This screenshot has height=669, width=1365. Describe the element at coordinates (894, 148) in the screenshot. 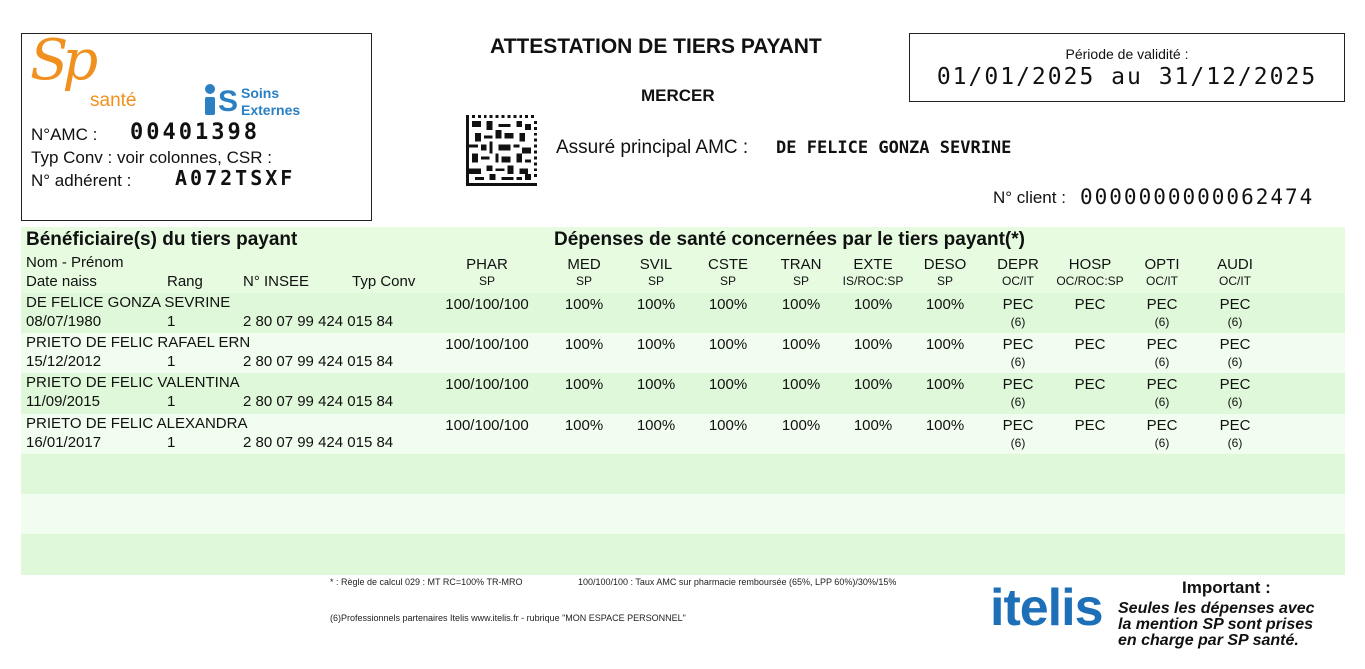

I see `assure-name: DE FELICE GONZA SEVRINE` at that location.